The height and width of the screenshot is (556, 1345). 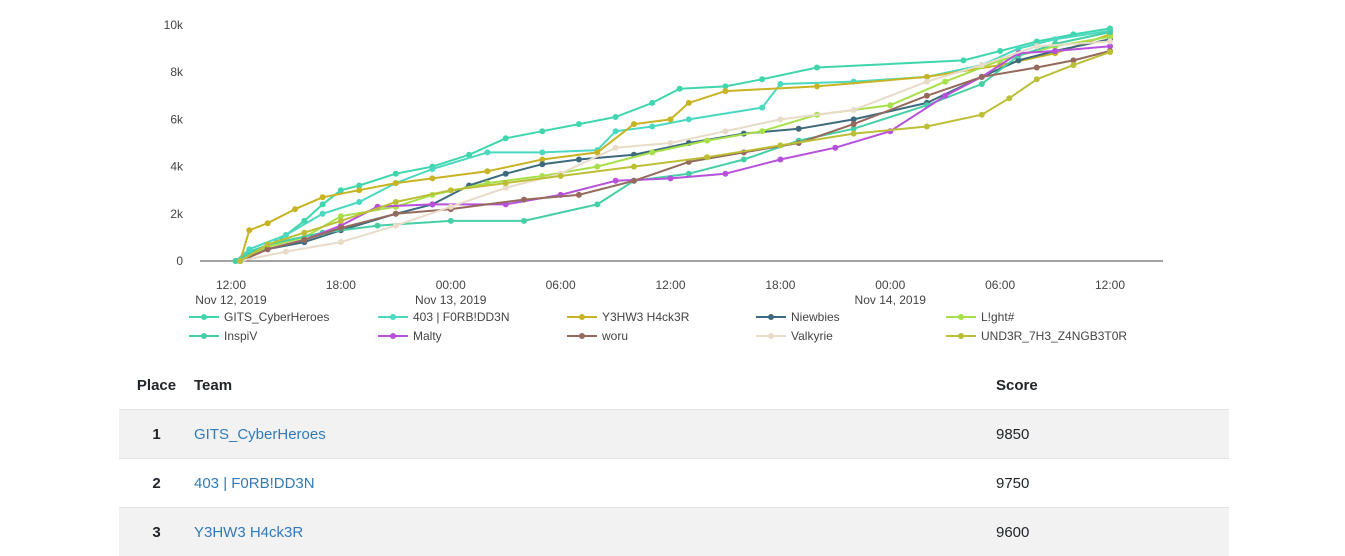 What do you see at coordinates (614, 336) in the screenshot?
I see `legend-label: woru` at bounding box center [614, 336].